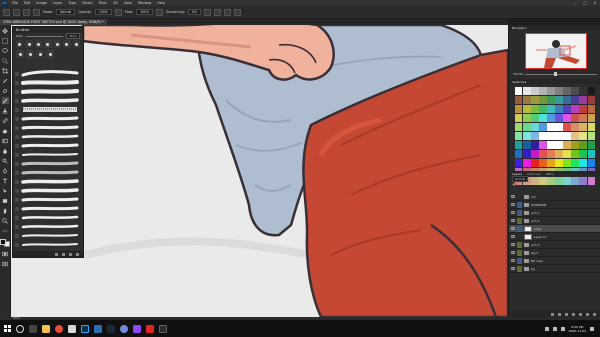  What do you see at coordinates (6, 12) in the screenshot?
I see `home-icon` at bounding box center [6, 12].